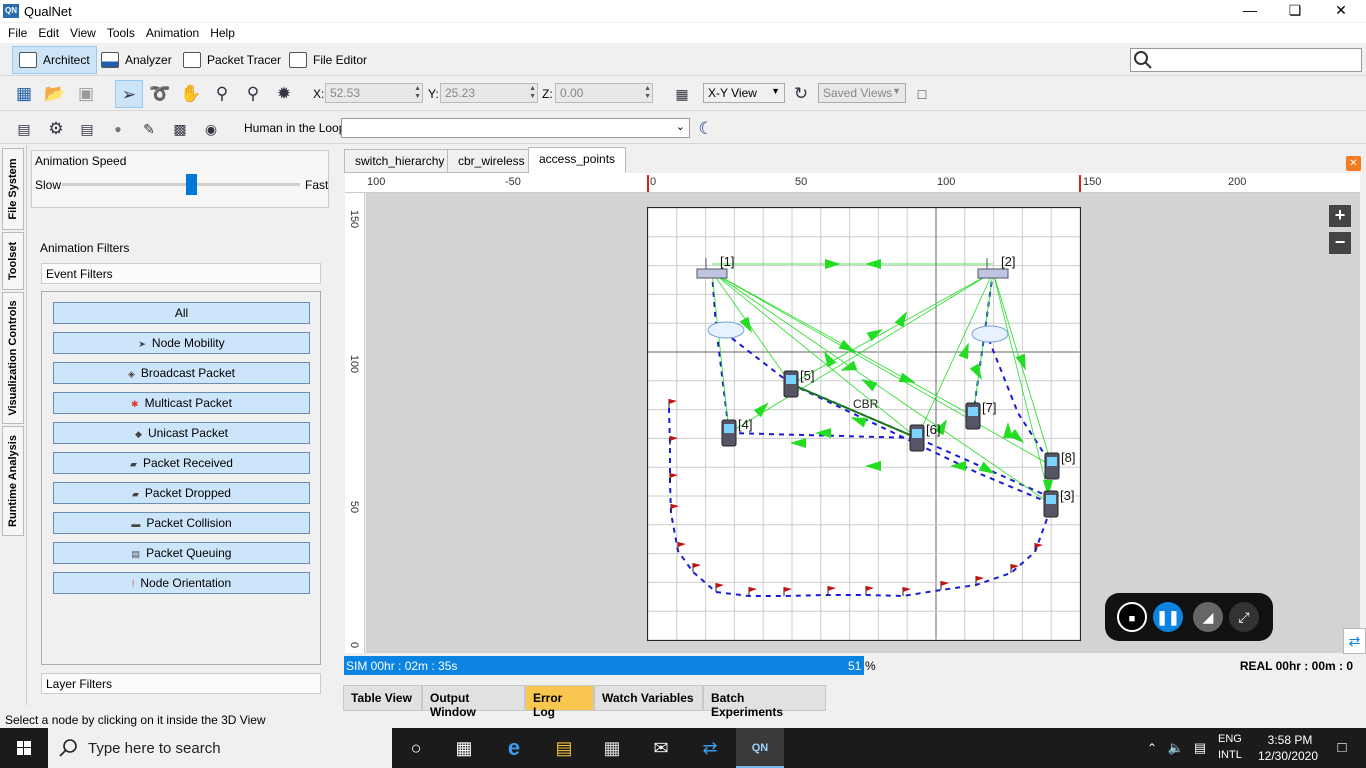 This screenshot has width=1366, height=768. Describe the element at coordinates (52, 33) in the screenshot. I see `menu-edit: Edit` at that location.